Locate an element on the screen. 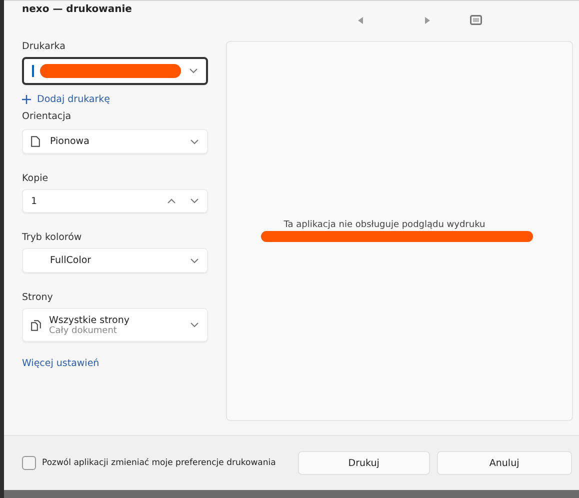 This screenshot has height=498, width=579. print-button: Drukuj is located at coordinates (364, 463).